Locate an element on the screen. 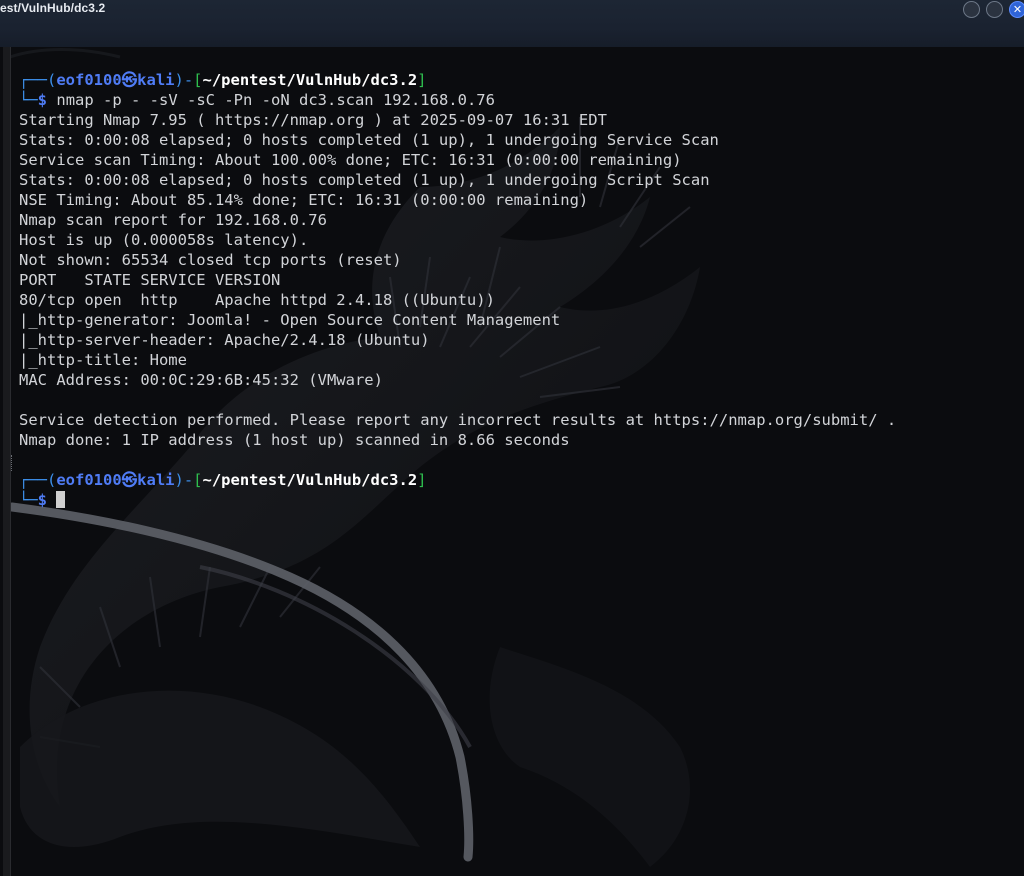 Image resolution: width=1024 pixels, height=876 pixels. close-button: ✕ is located at coordinates (1016, 9).